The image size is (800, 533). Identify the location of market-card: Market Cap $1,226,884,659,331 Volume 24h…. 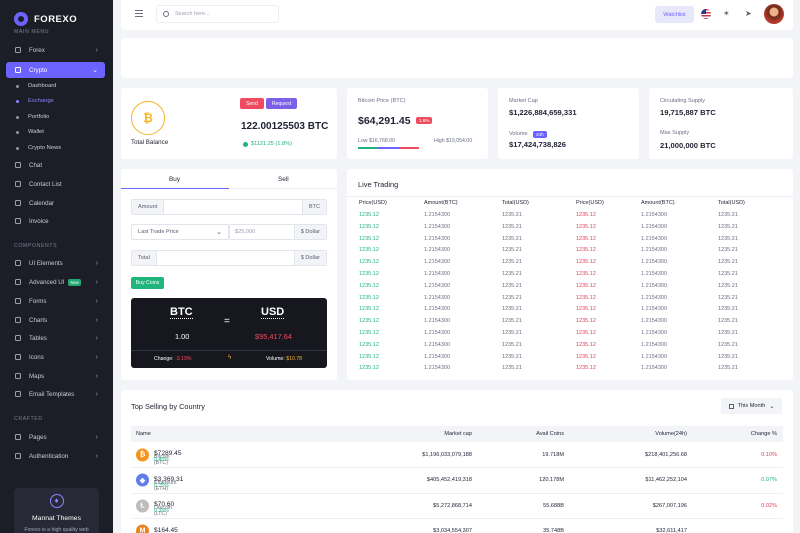
(568, 123).